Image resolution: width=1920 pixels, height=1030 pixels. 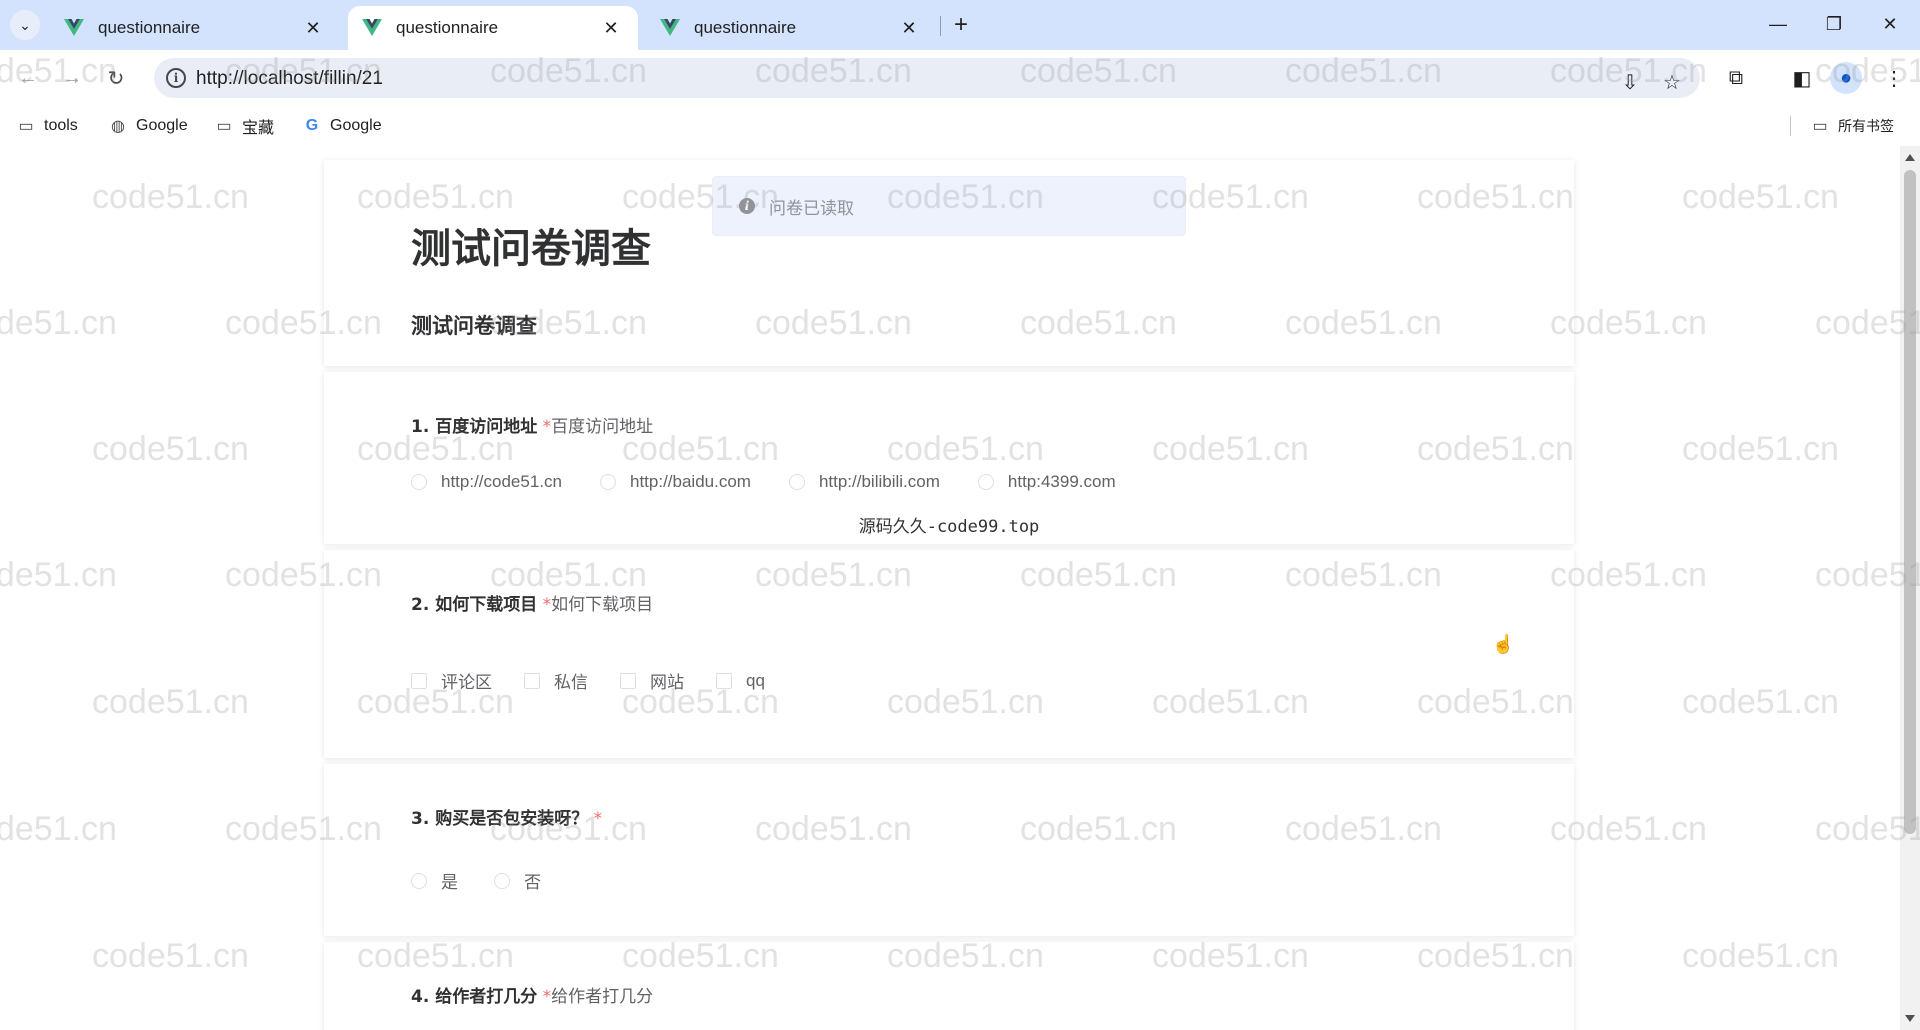 What do you see at coordinates (606, 680) in the screenshot?
I see `checkbox-group: 评论区 私信 网站 qq` at bounding box center [606, 680].